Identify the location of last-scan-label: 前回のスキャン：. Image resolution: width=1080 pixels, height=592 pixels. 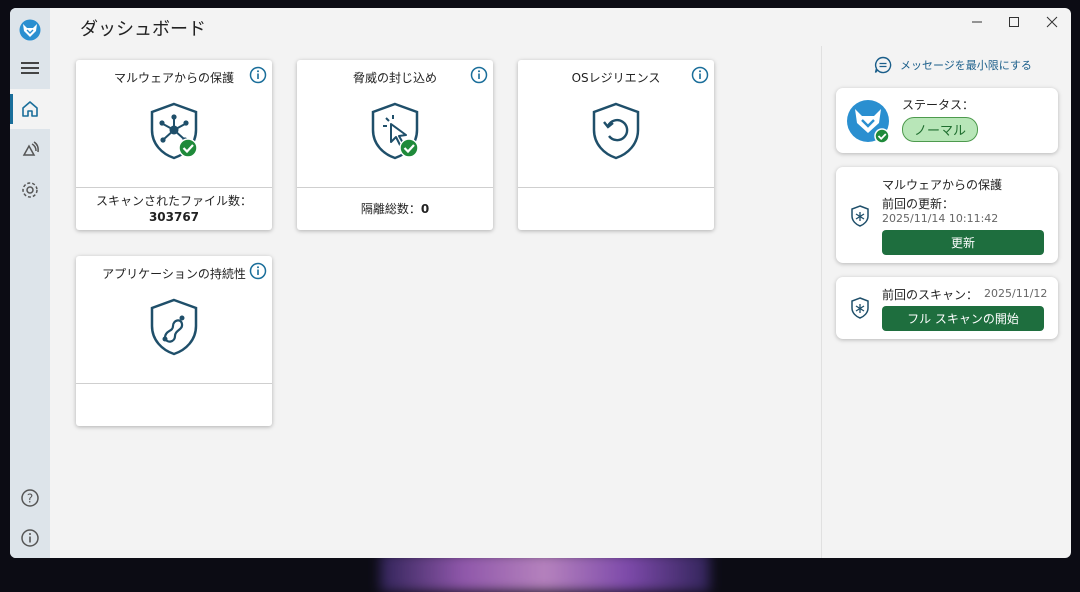
(930, 295).